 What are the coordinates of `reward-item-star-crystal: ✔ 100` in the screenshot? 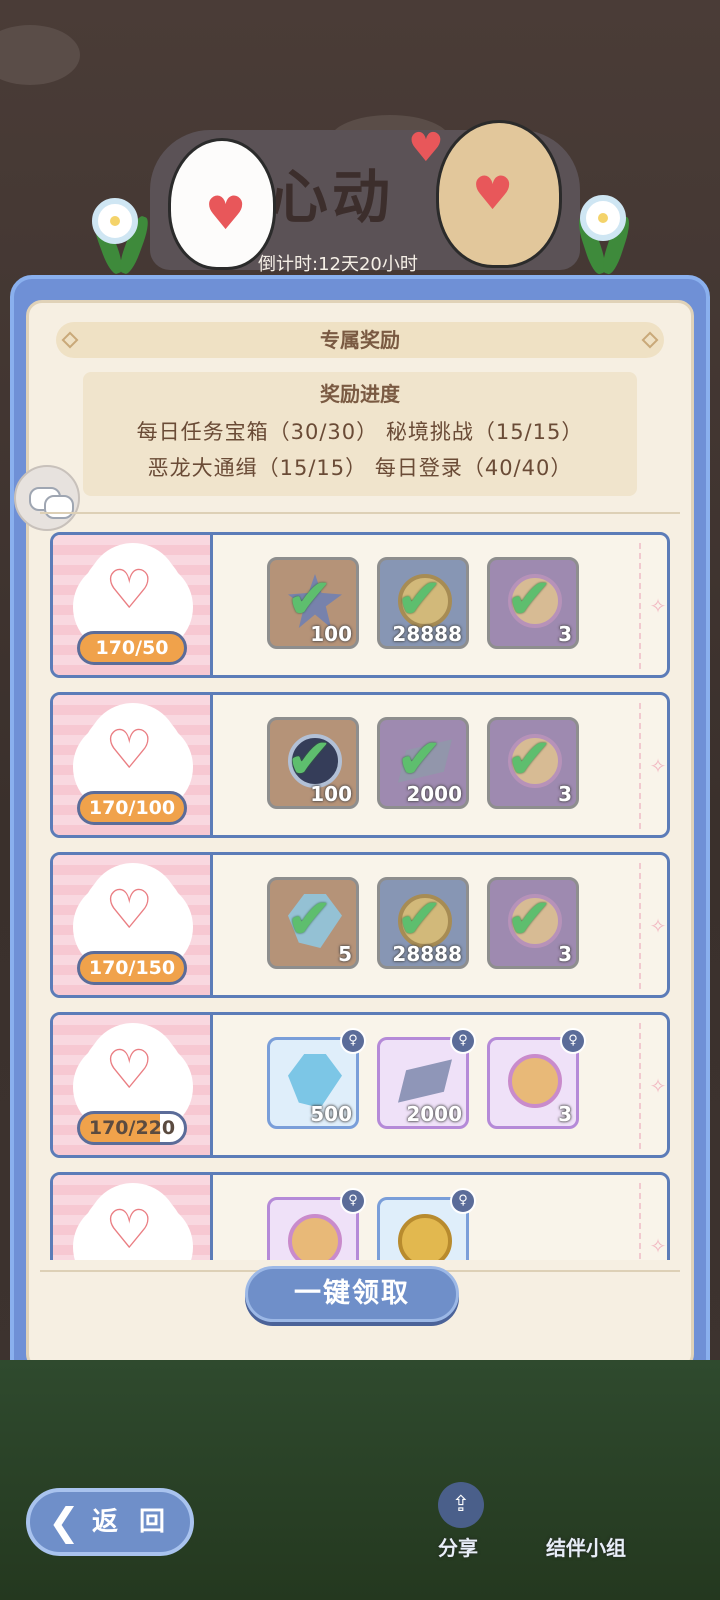 It's located at (313, 603).